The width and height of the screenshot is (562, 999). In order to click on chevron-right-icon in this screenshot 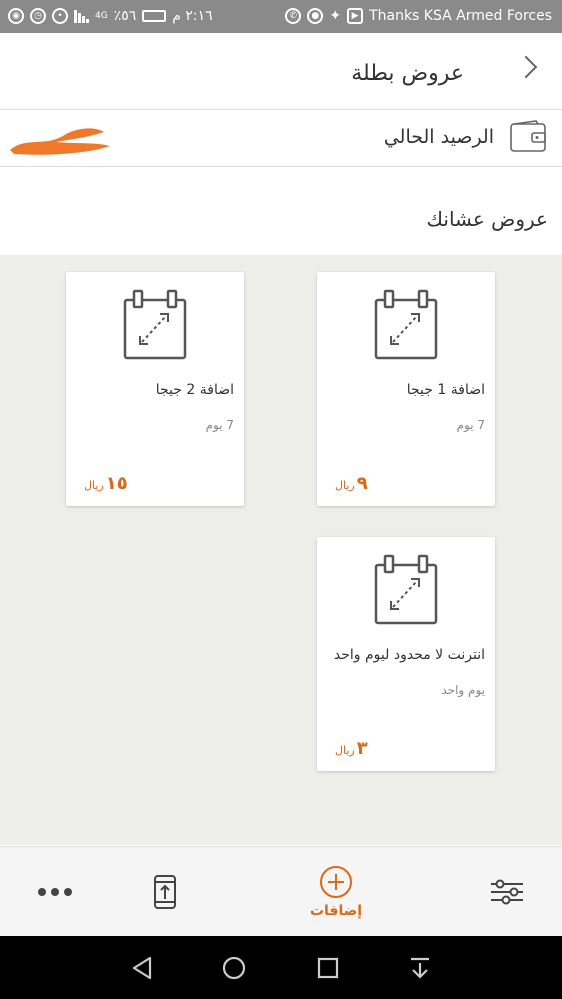, I will do `click(526, 67)`.